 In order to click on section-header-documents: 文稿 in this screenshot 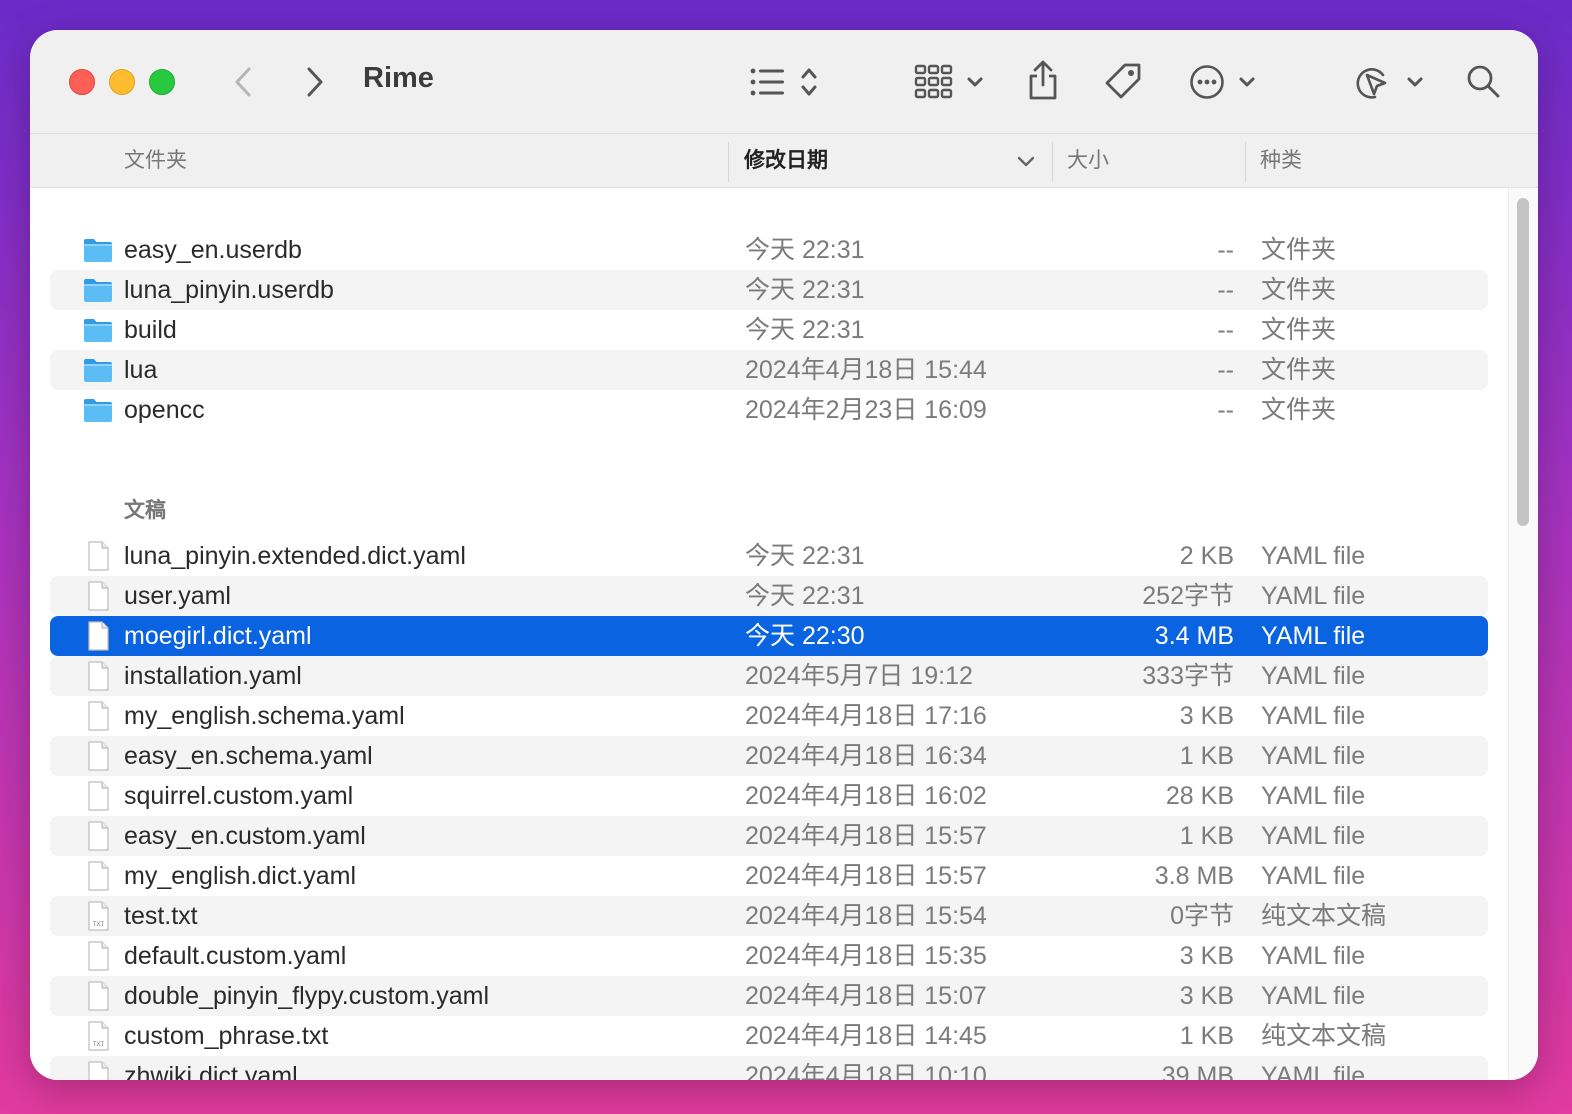, I will do `click(145, 509)`.